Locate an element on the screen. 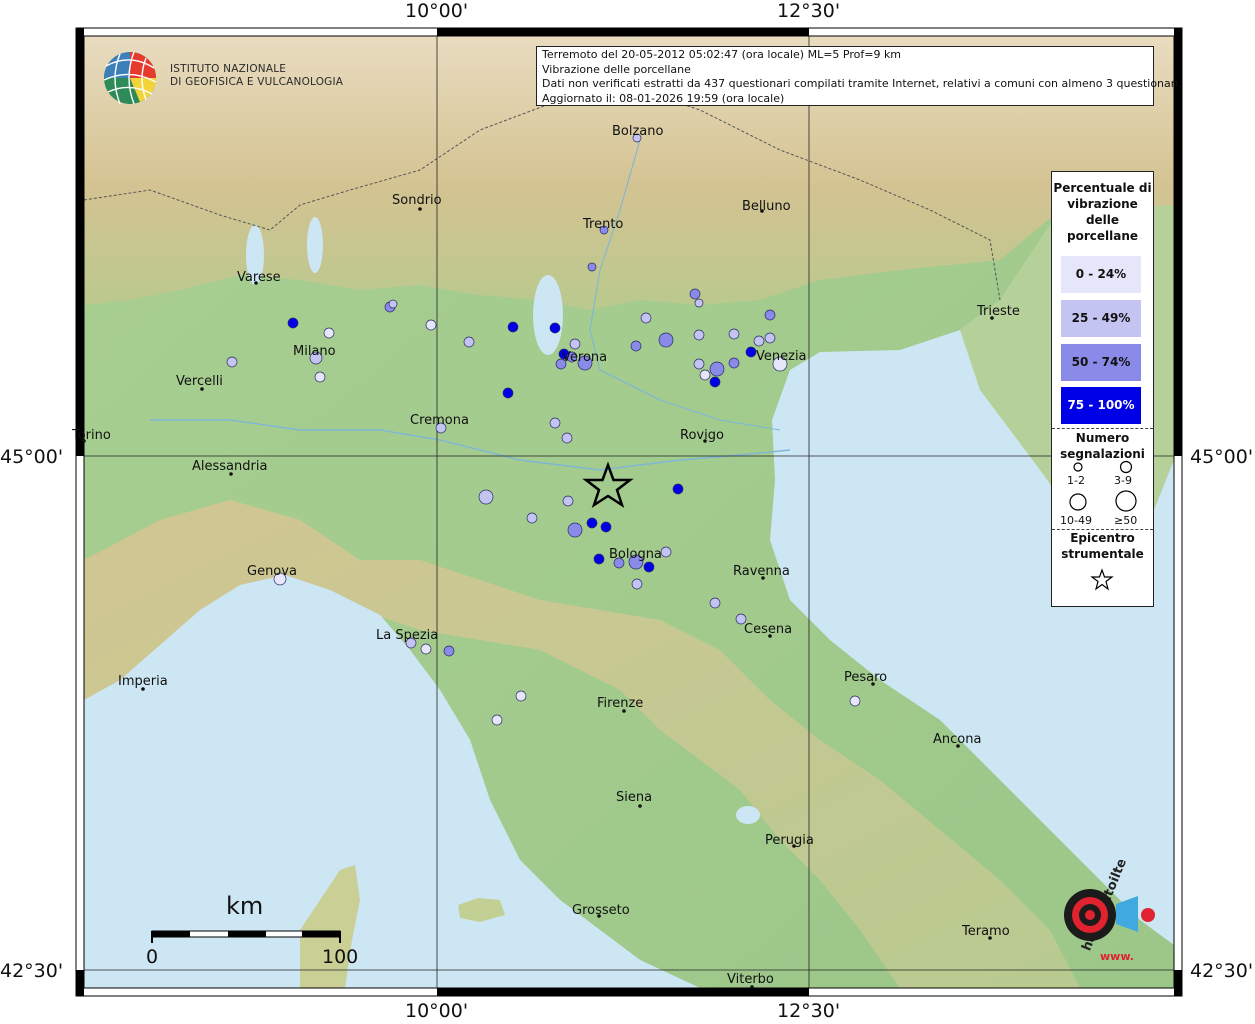 The width and height of the screenshot is (1255, 1024). place-rovigo: Rovigo is located at coordinates (702, 435).